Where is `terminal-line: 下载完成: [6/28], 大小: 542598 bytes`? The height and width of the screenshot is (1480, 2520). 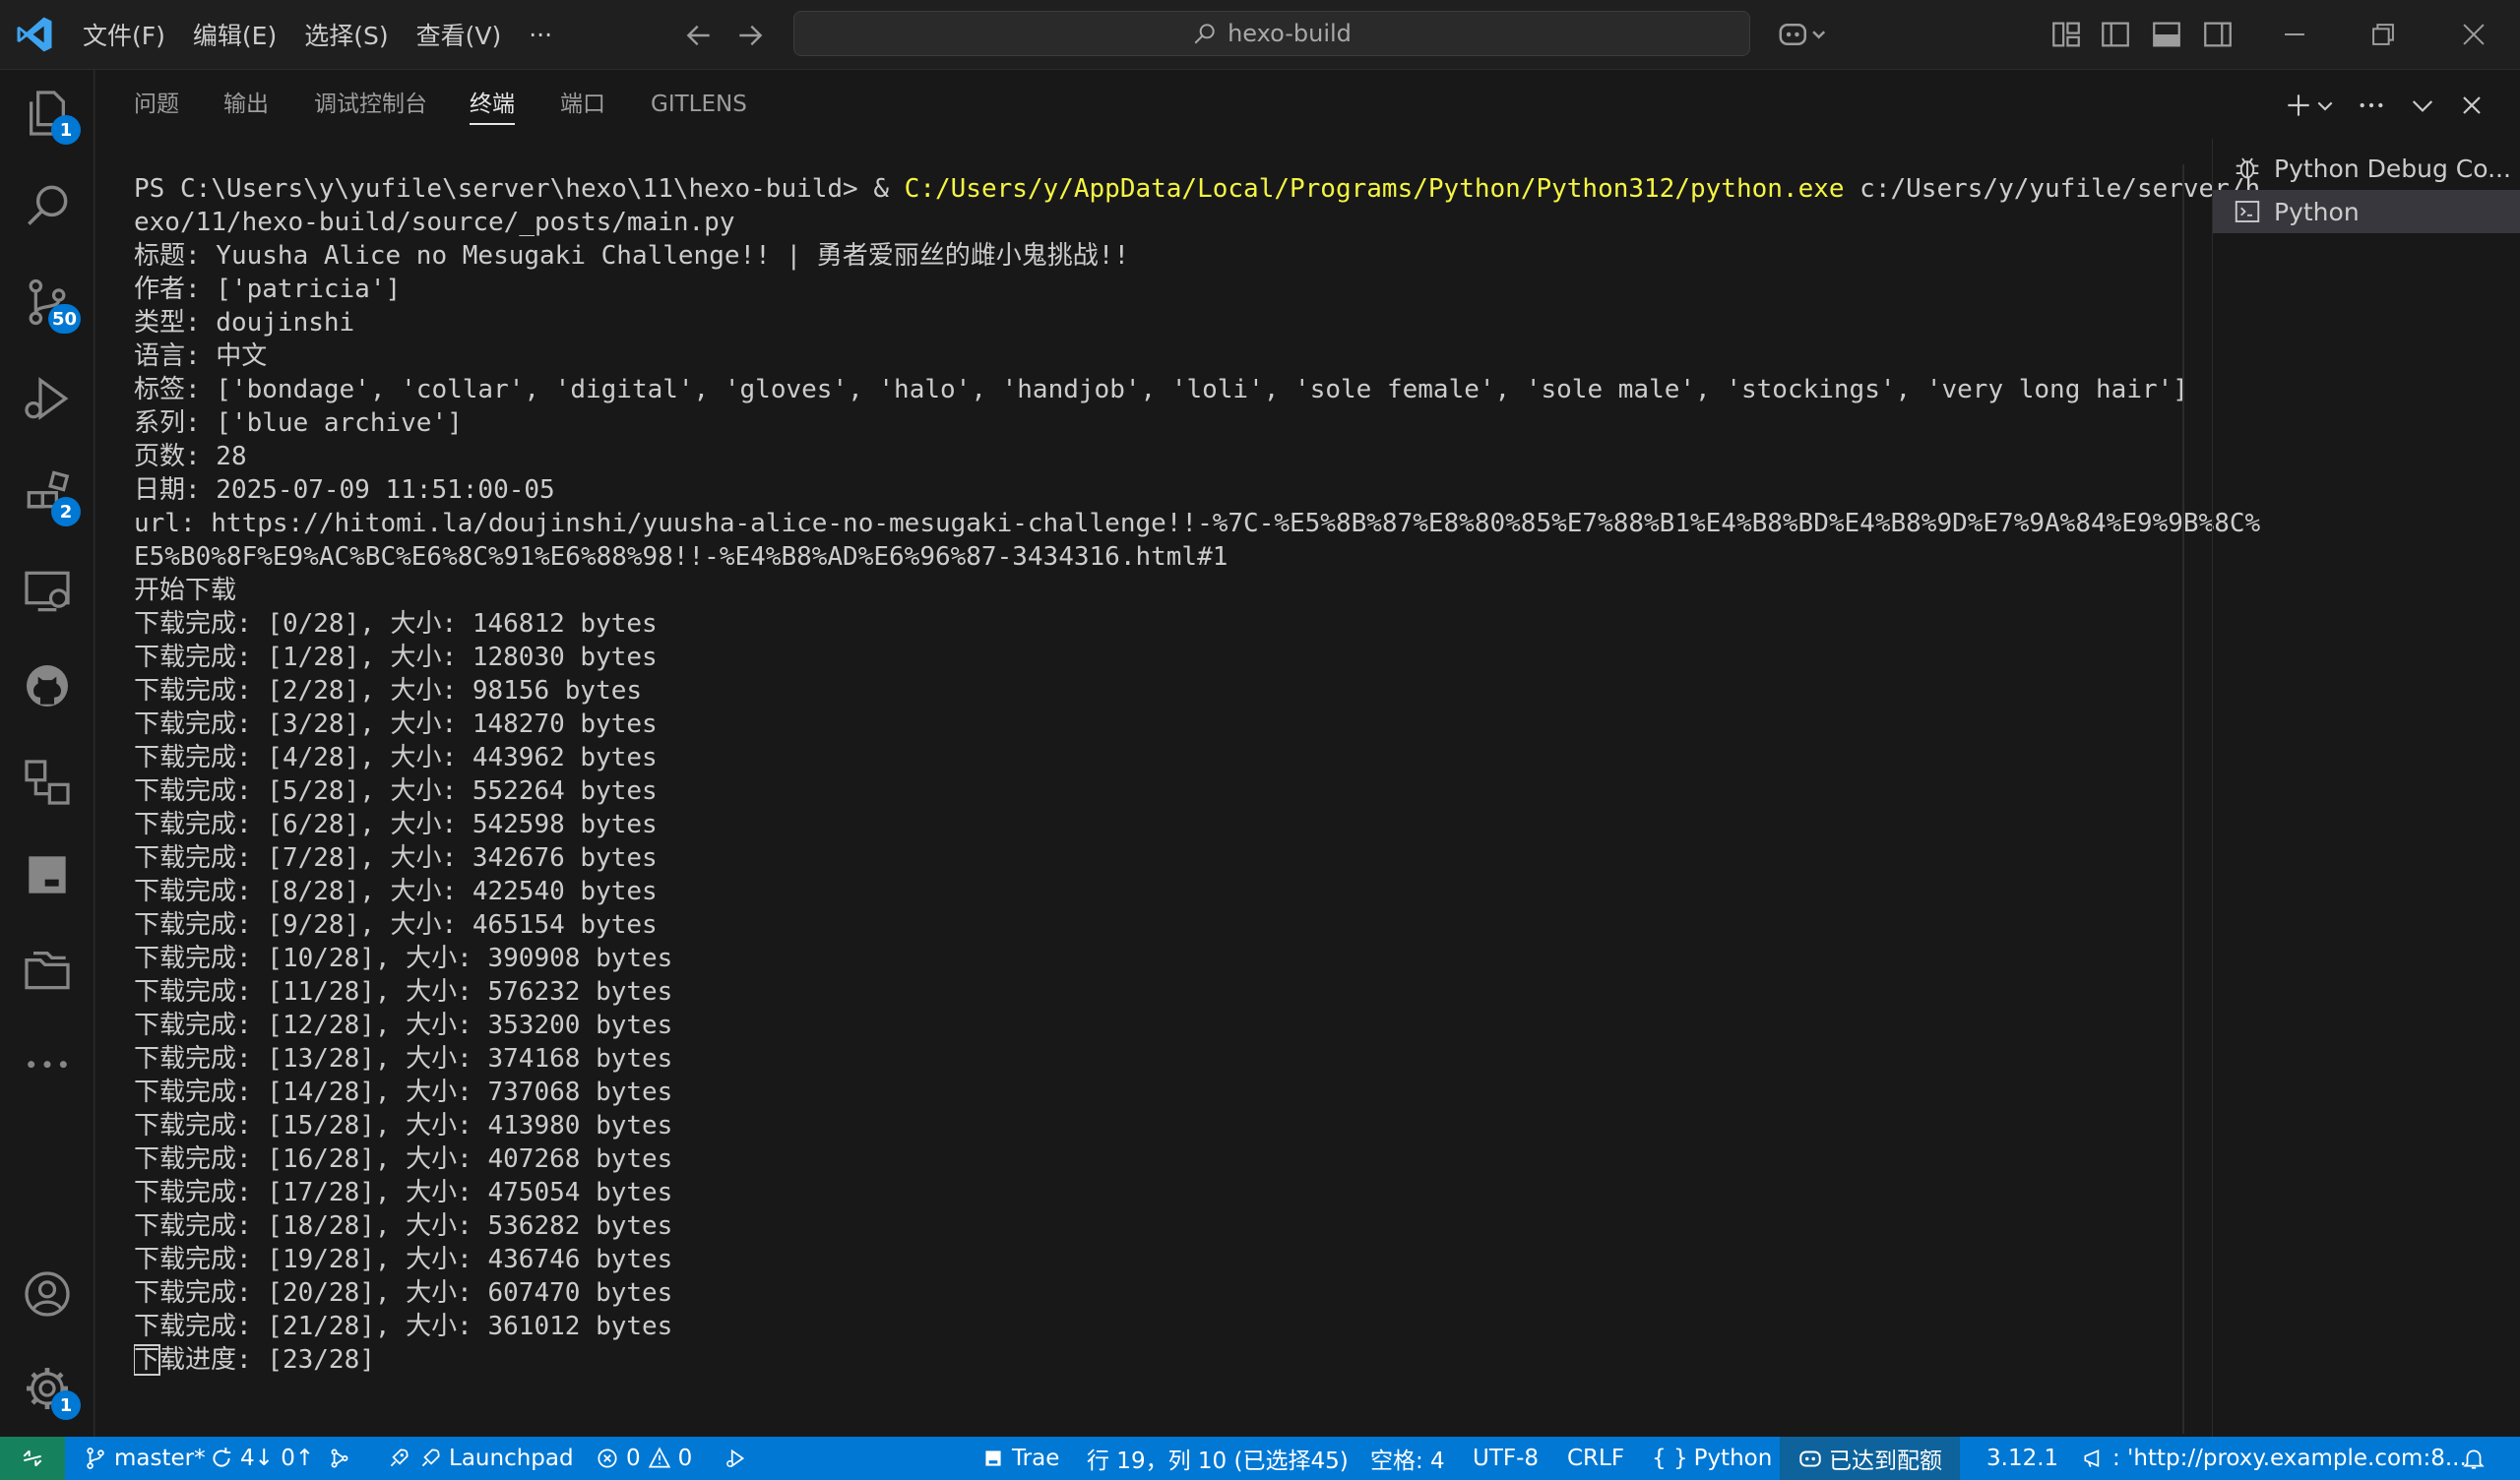 terminal-line: 下载完成: [6/28], 大小: 542598 bytes is located at coordinates (396, 825).